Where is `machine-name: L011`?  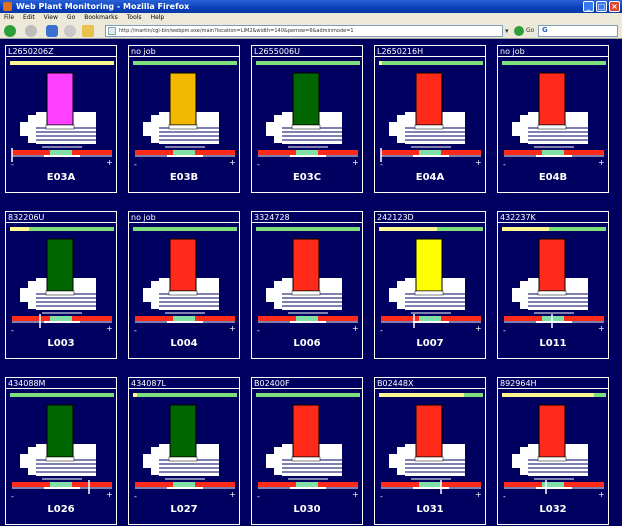 machine-name: L011 is located at coordinates (553, 343).